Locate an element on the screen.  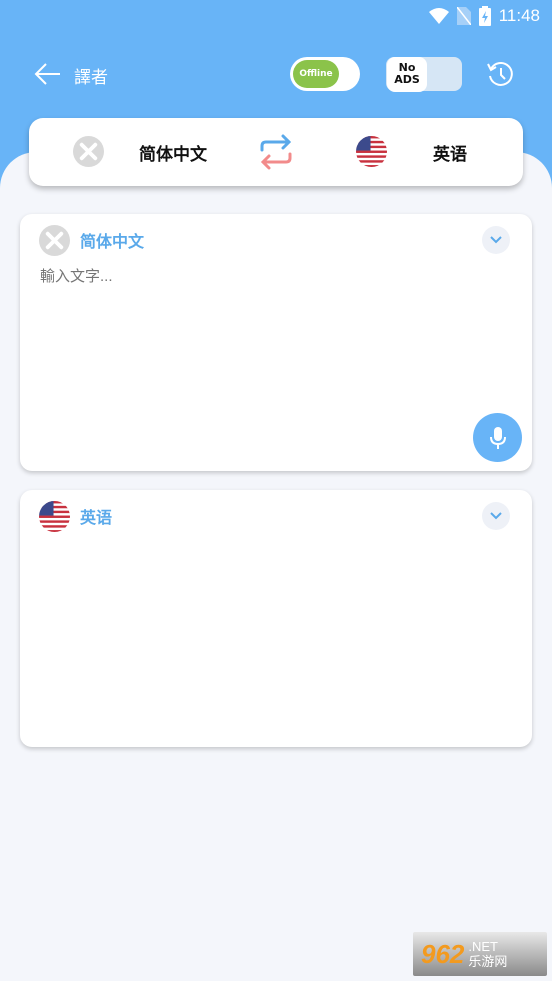
offline-label: Offline is located at coordinates (316, 74).